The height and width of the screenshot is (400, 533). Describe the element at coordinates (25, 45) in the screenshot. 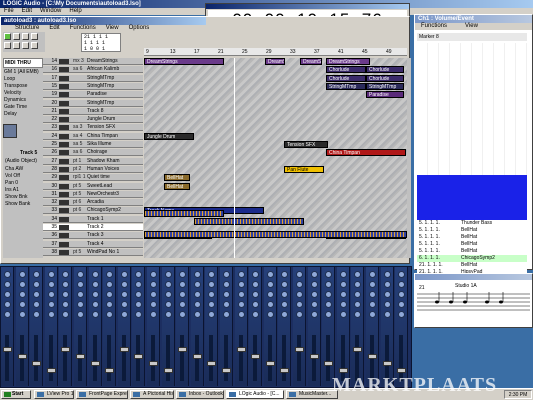

I see `mute-tool-icon` at that location.